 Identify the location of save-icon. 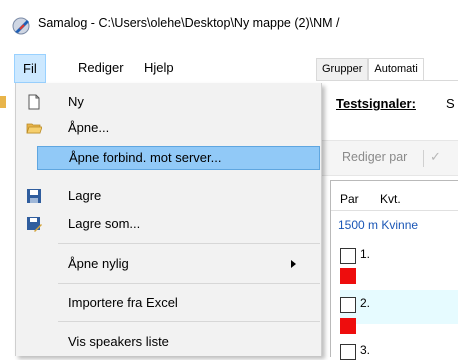
(34, 196).